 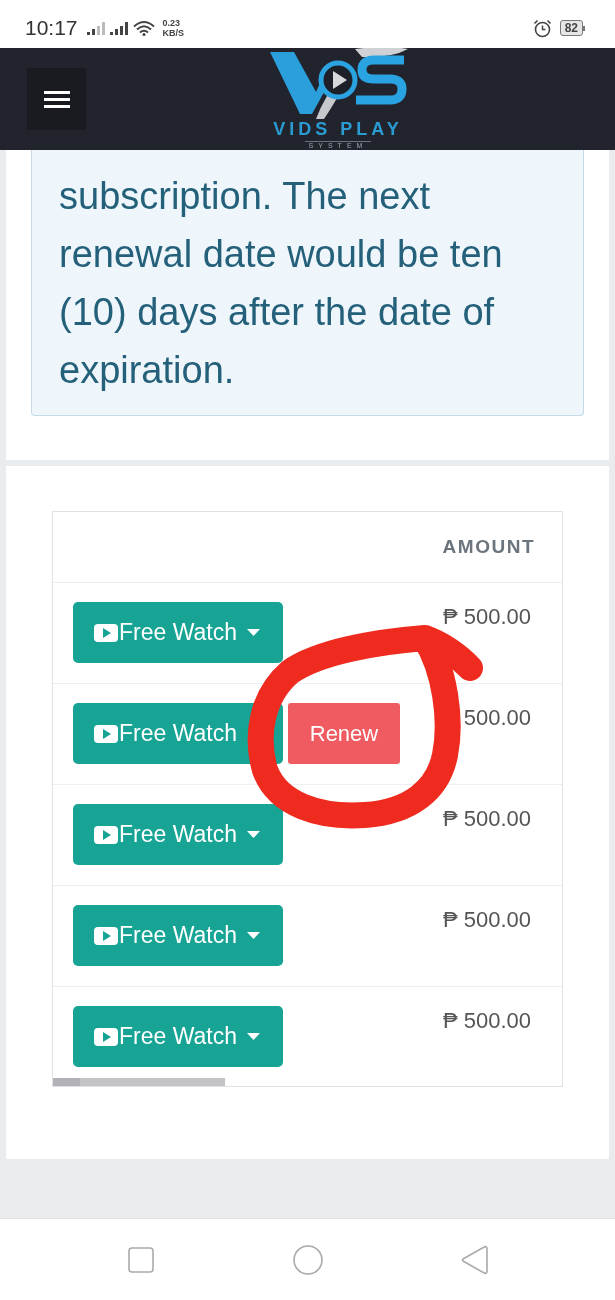 What do you see at coordinates (281, 283) in the screenshot?
I see `notice-text: subscription. The next renewal date would be ten (10) days after the date of expiration.` at bounding box center [281, 283].